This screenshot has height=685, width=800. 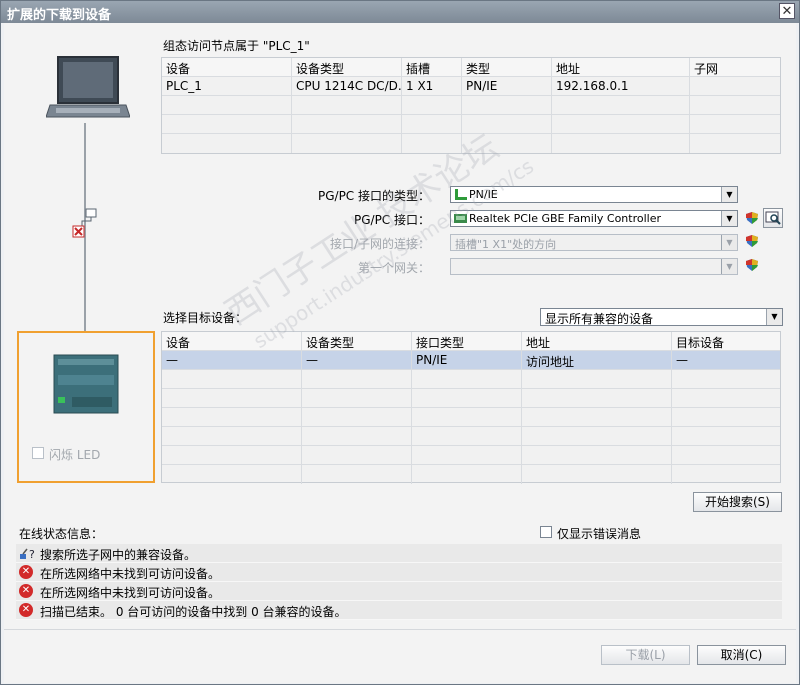 I want to click on plc-device-panel: 闪烁 LED, so click(x=86, y=407).